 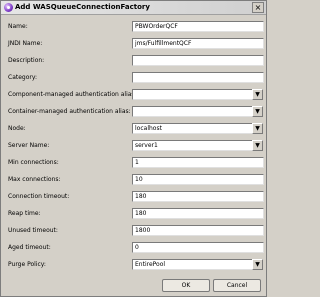 I want to click on row-purge-policy: Purge Policy: EntirePool ▼, so click(x=133, y=264).